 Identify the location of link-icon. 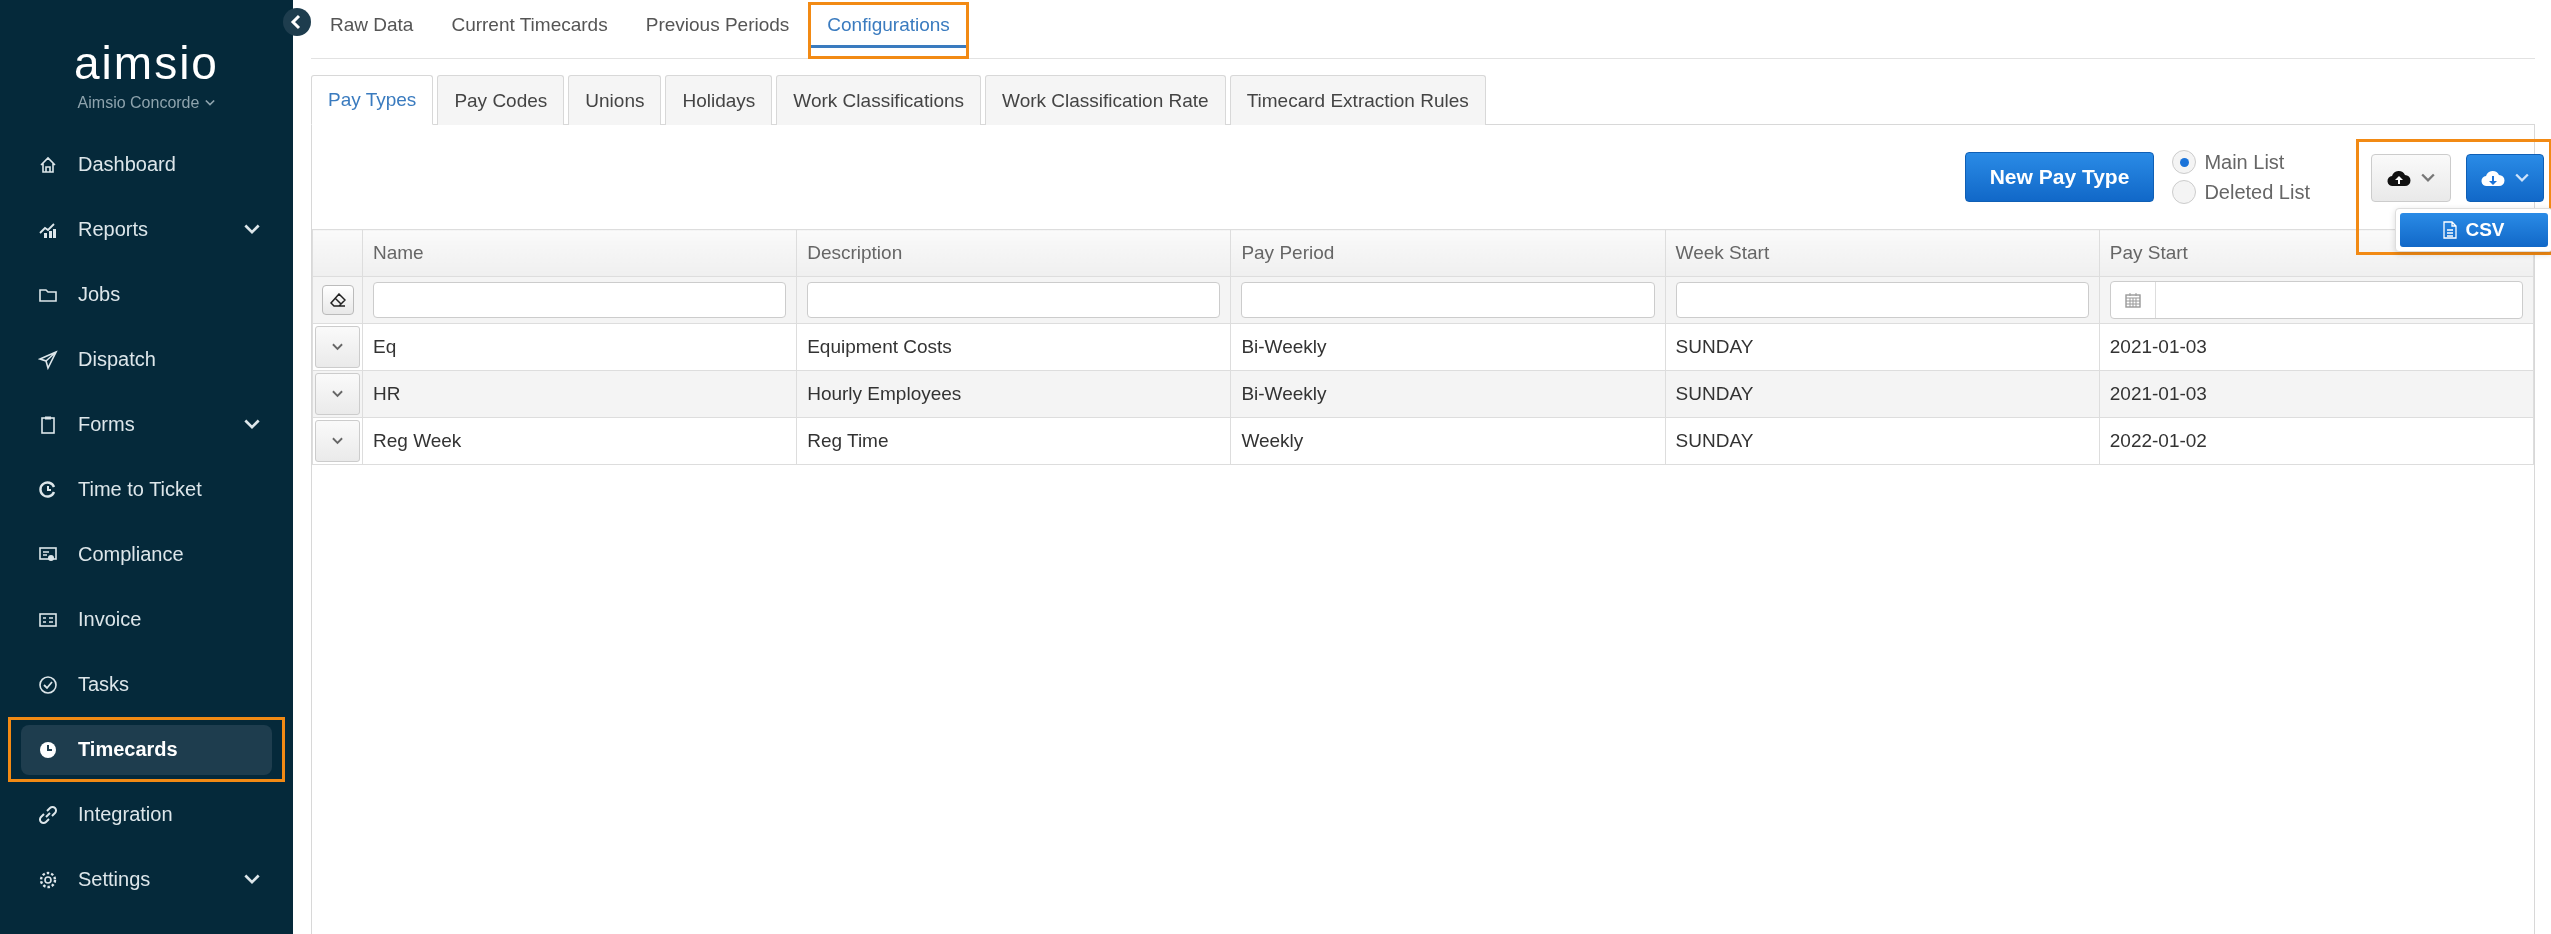
(48, 814).